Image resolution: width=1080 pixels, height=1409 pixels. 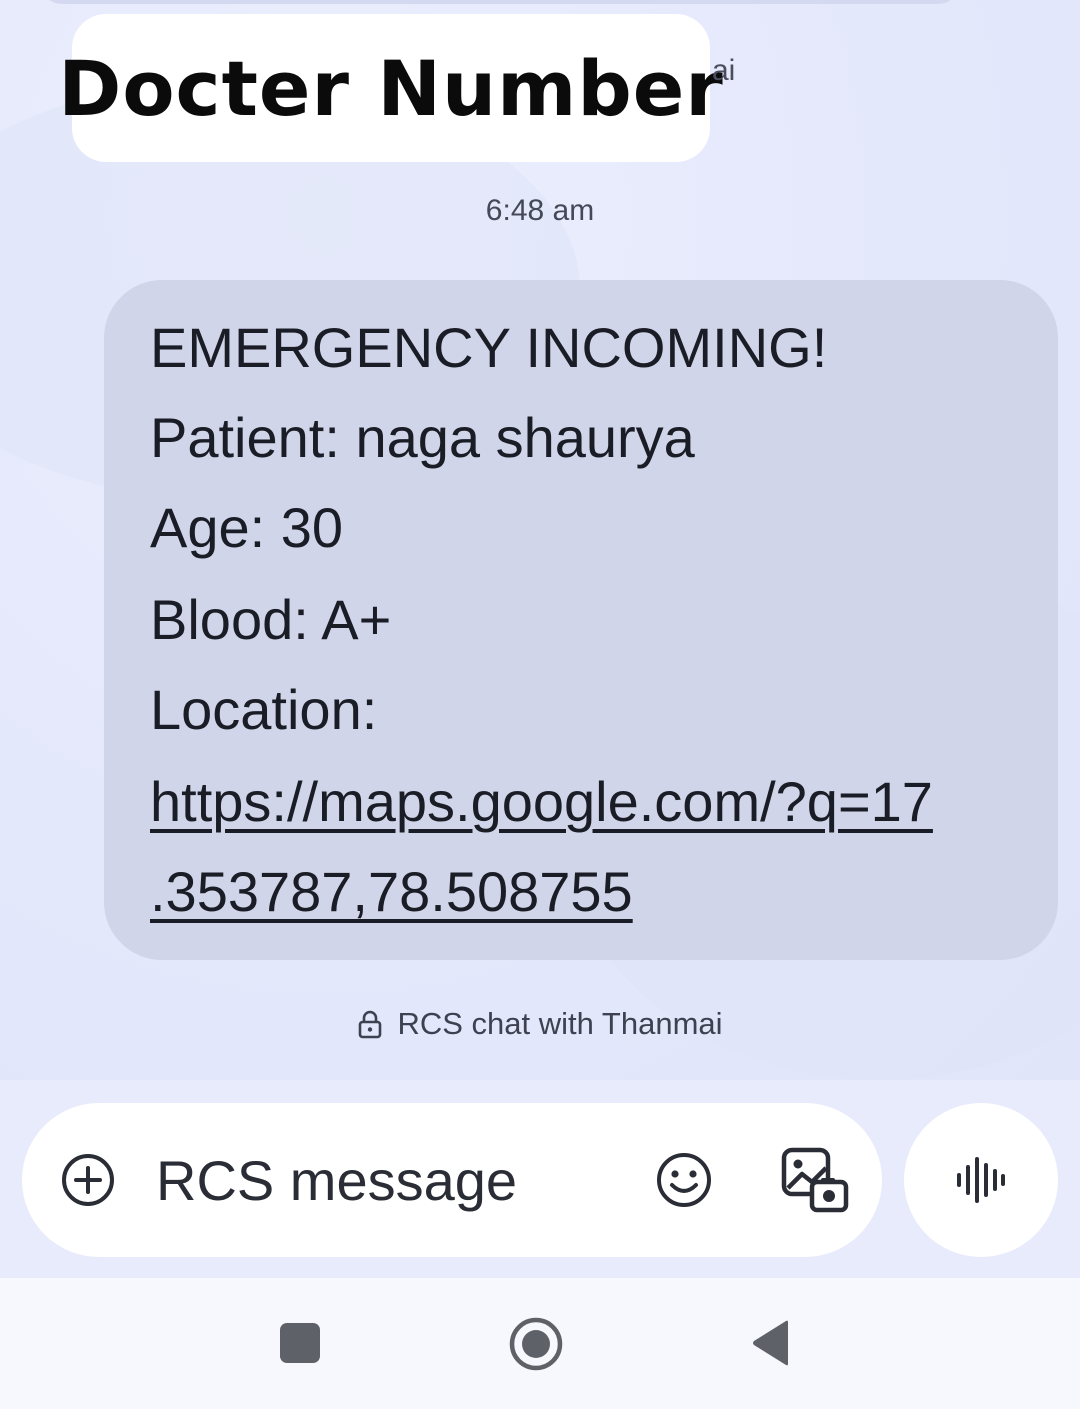 I want to click on partial-label: ai, so click(x=724, y=70).